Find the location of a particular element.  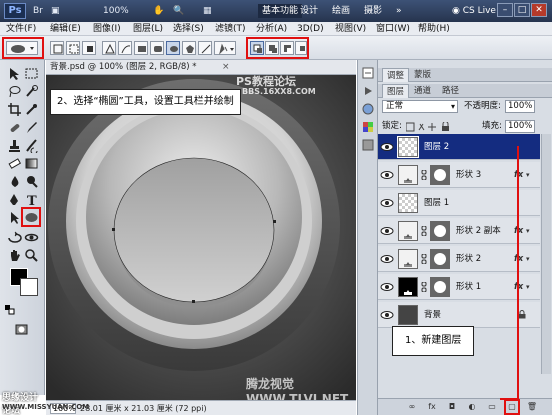

menu-file: 文件(F) is located at coordinates (21, 29).